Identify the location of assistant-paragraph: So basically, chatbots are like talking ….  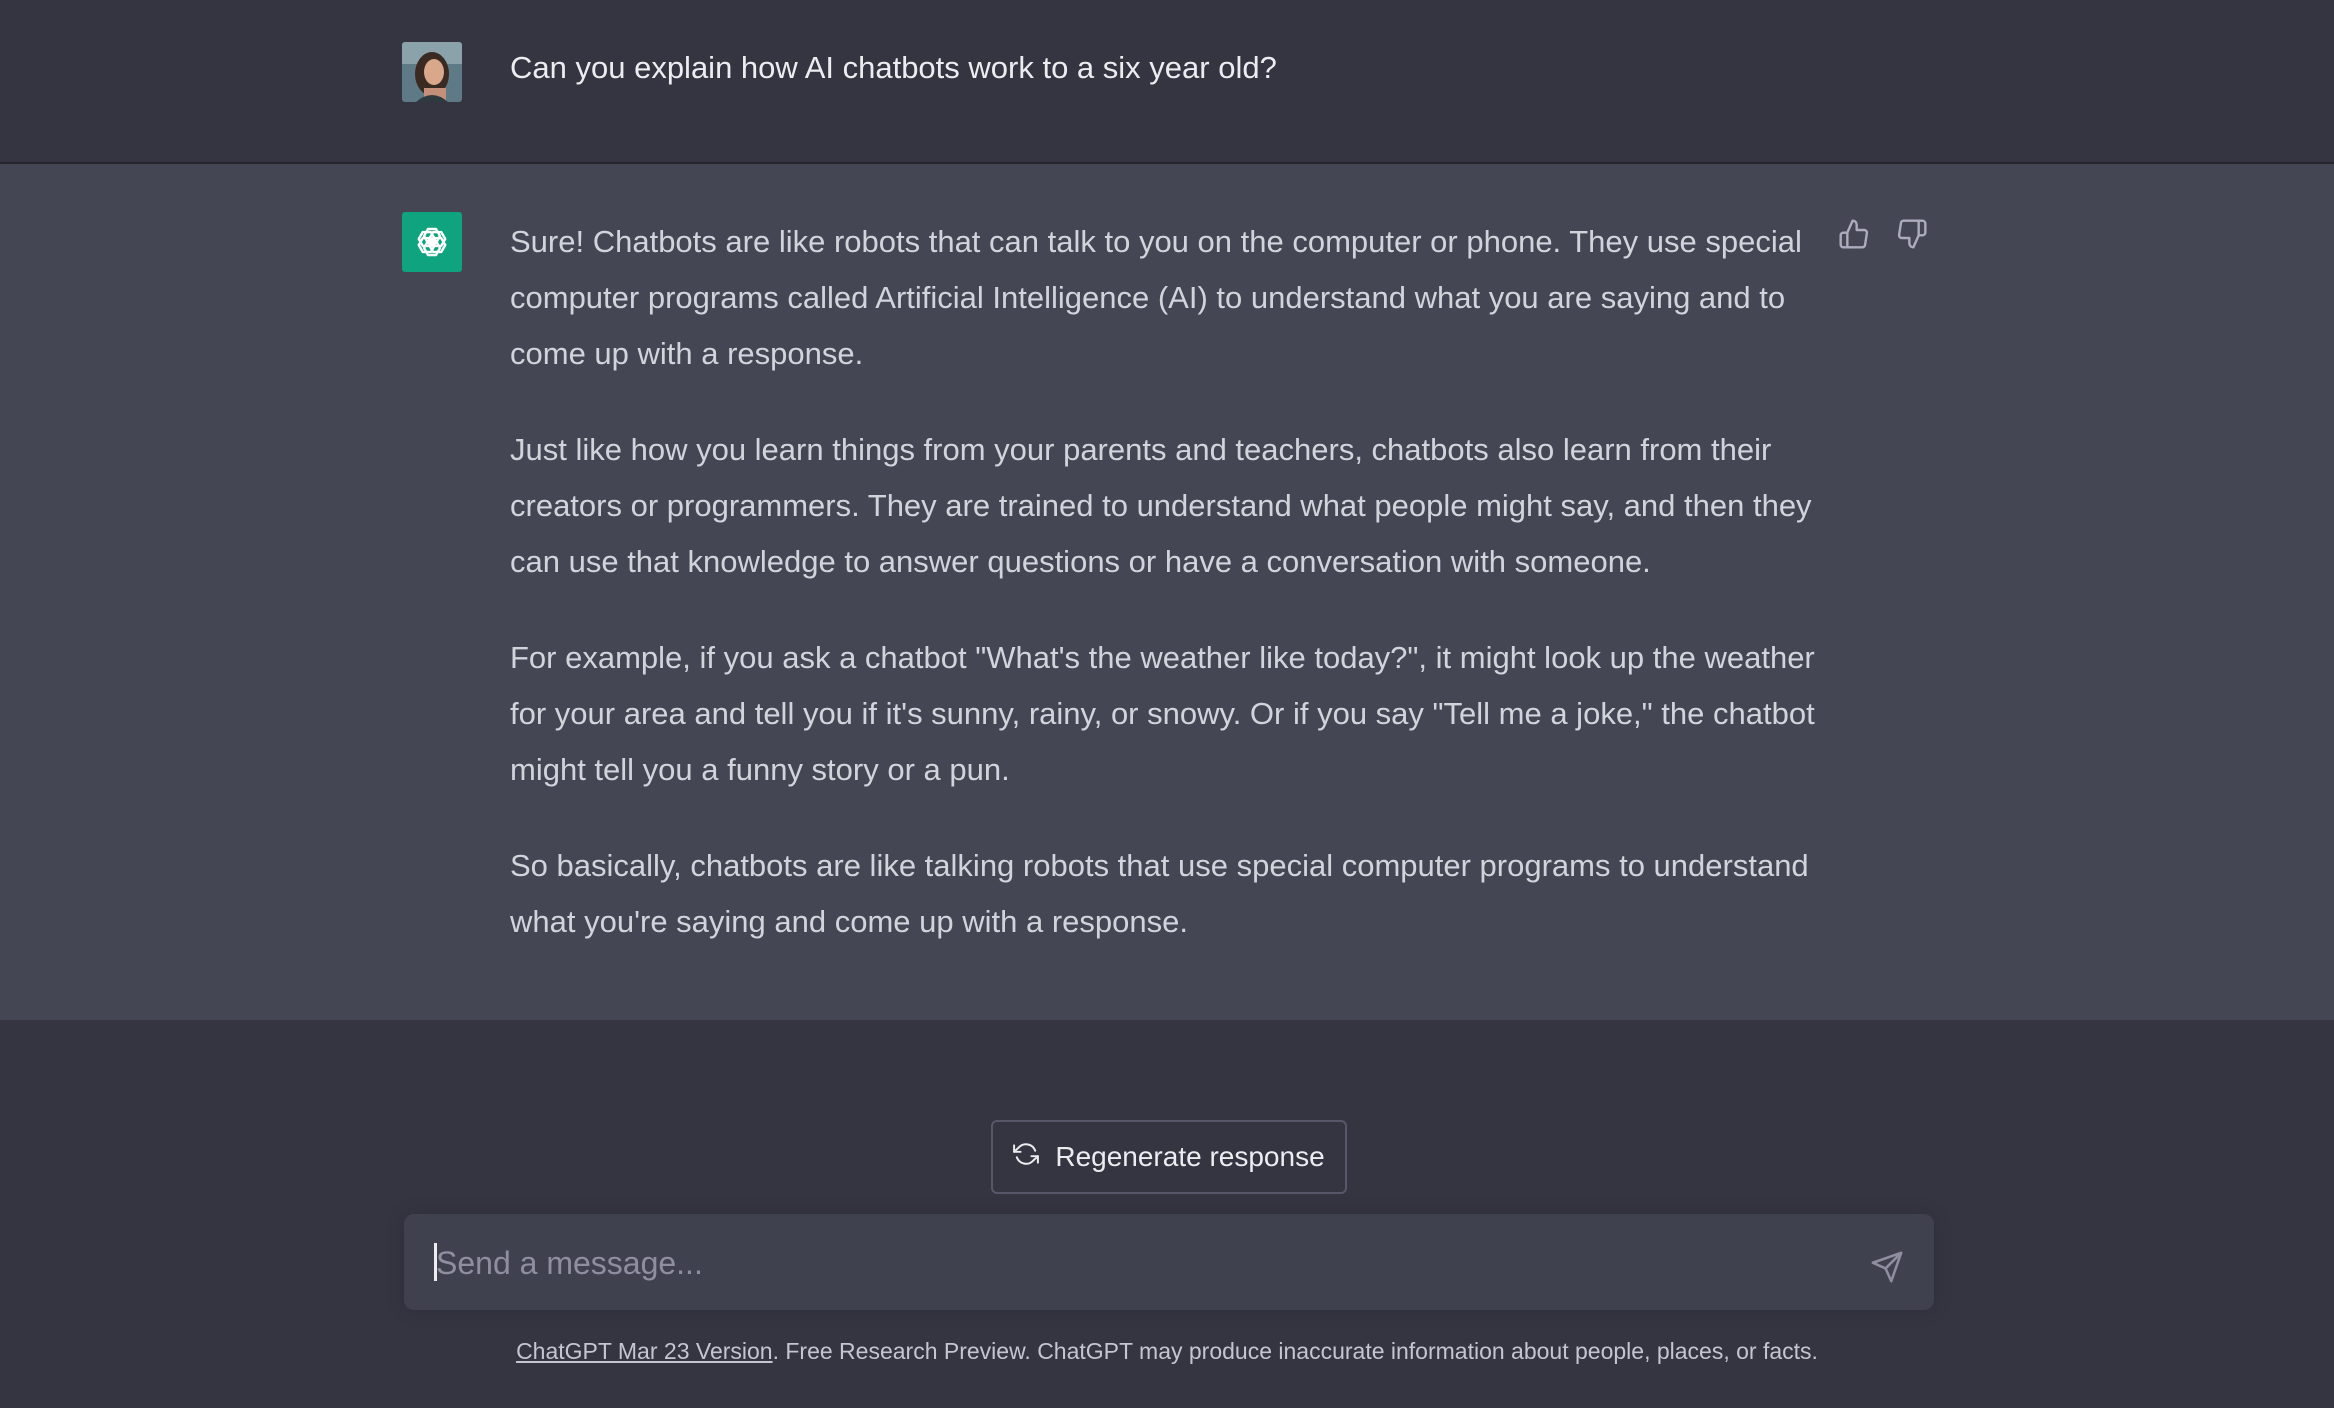
(1159, 893).